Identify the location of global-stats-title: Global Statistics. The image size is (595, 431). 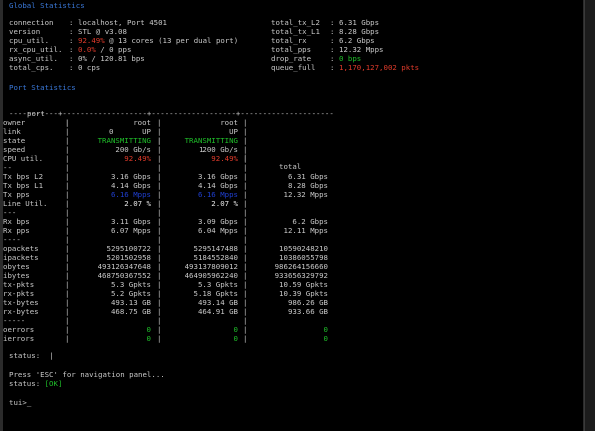
(47, 5).